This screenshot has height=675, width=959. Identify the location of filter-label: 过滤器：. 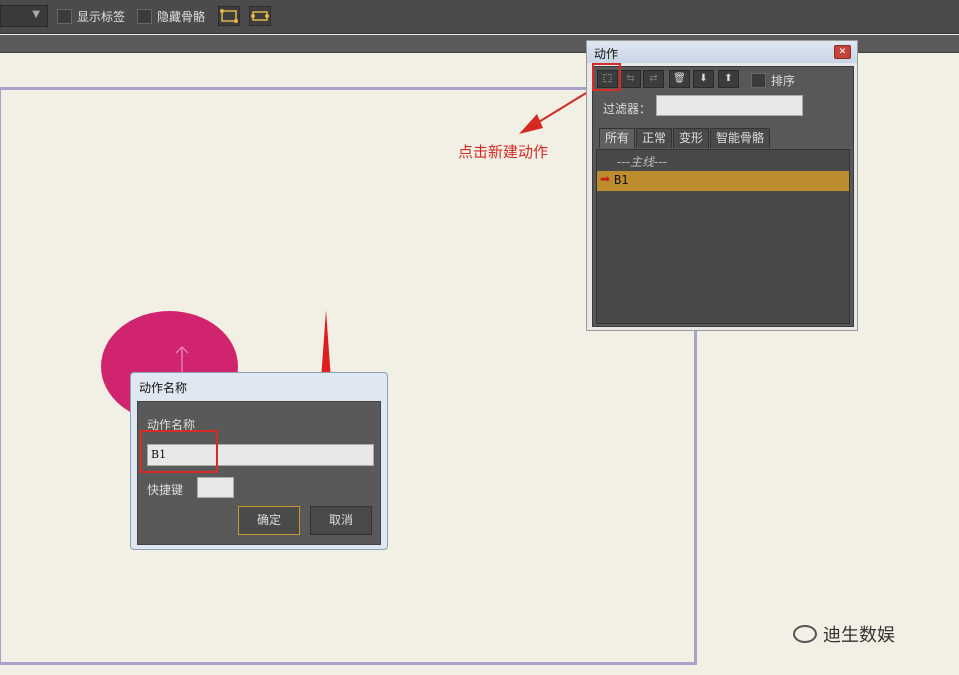
(627, 109).